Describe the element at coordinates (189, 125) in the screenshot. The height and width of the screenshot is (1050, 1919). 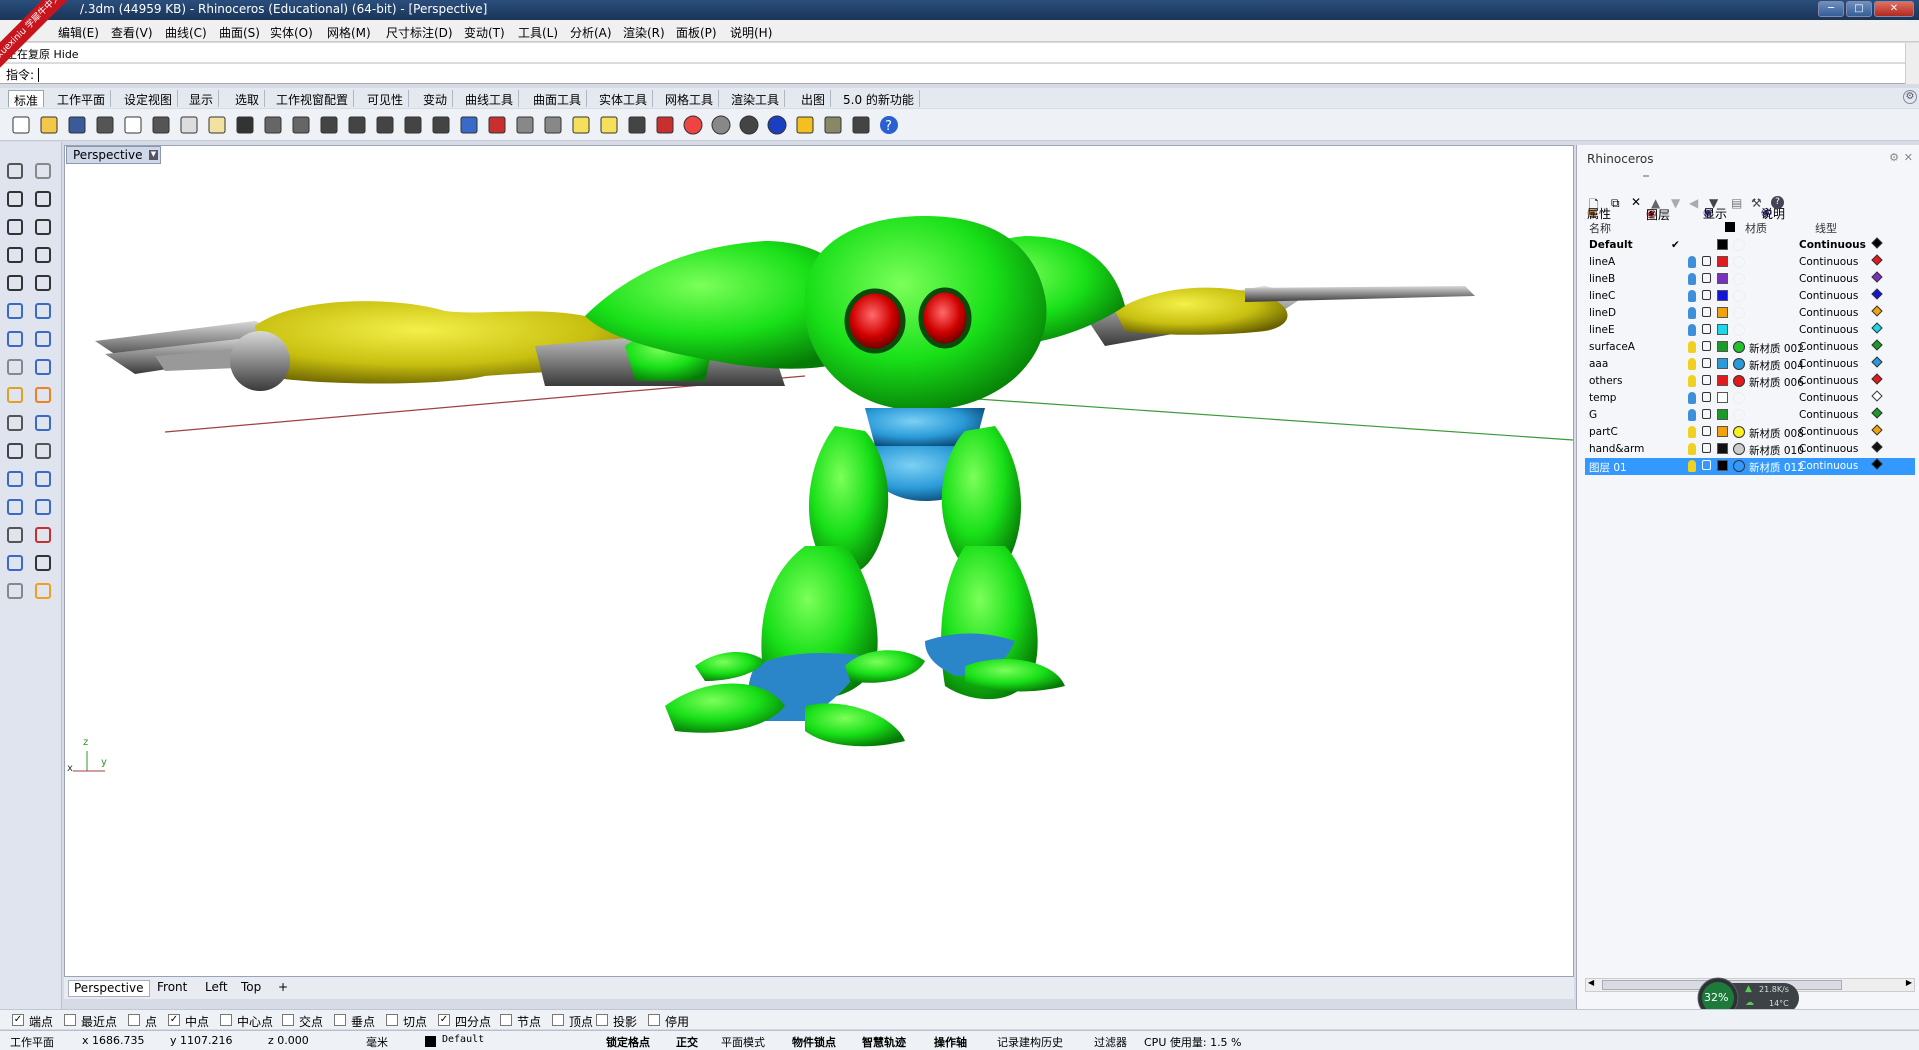
I see `copy-icon` at that location.